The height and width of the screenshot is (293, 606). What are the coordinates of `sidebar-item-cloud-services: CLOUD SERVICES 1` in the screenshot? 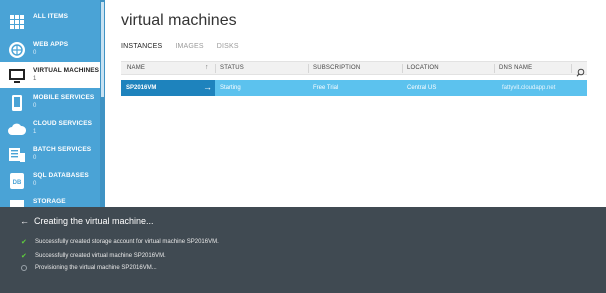 It's located at (50, 128).